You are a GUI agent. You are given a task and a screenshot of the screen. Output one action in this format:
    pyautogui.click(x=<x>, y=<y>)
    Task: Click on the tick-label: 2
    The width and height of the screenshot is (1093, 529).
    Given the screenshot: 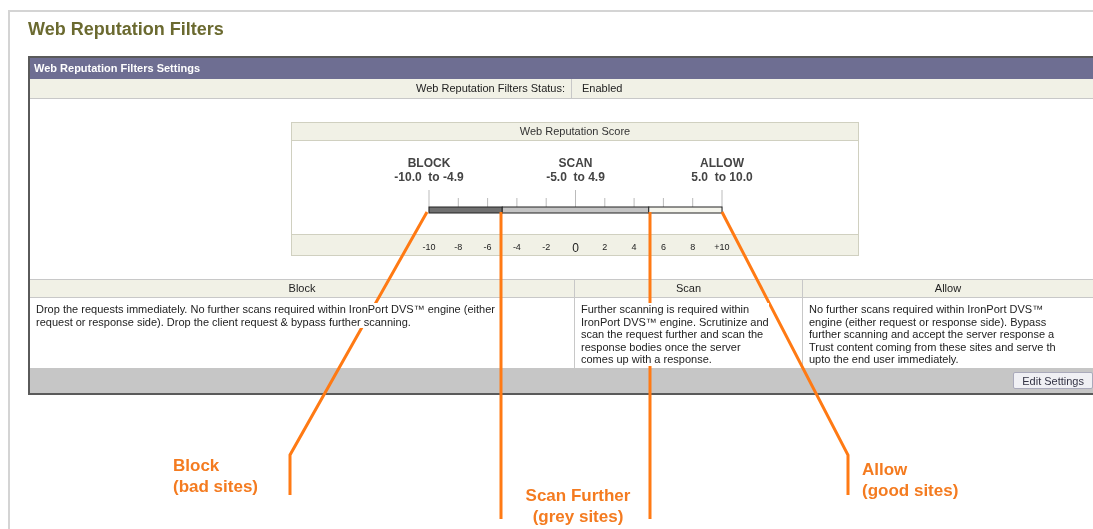 What is the action you would take?
    pyautogui.click(x=605, y=247)
    